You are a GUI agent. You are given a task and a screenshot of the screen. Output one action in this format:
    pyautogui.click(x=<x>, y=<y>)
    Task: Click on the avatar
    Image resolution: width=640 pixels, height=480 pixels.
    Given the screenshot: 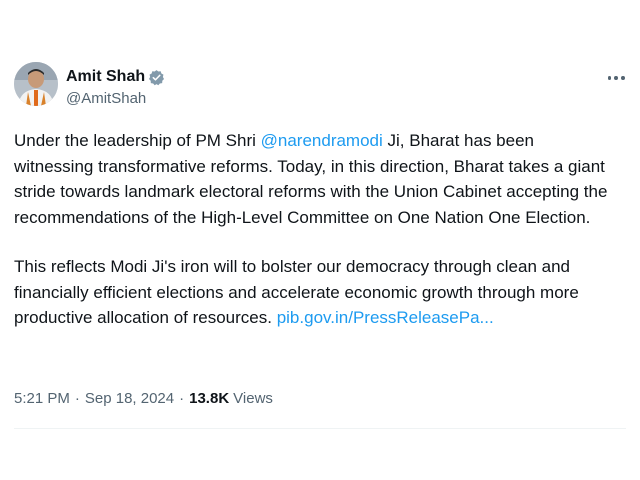 What is the action you would take?
    pyautogui.click(x=36, y=84)
    